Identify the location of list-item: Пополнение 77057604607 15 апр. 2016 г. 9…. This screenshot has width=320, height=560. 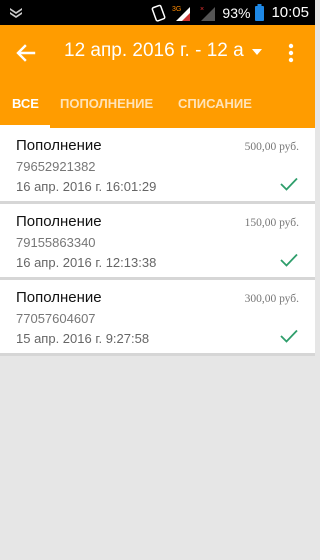
(157, 318).